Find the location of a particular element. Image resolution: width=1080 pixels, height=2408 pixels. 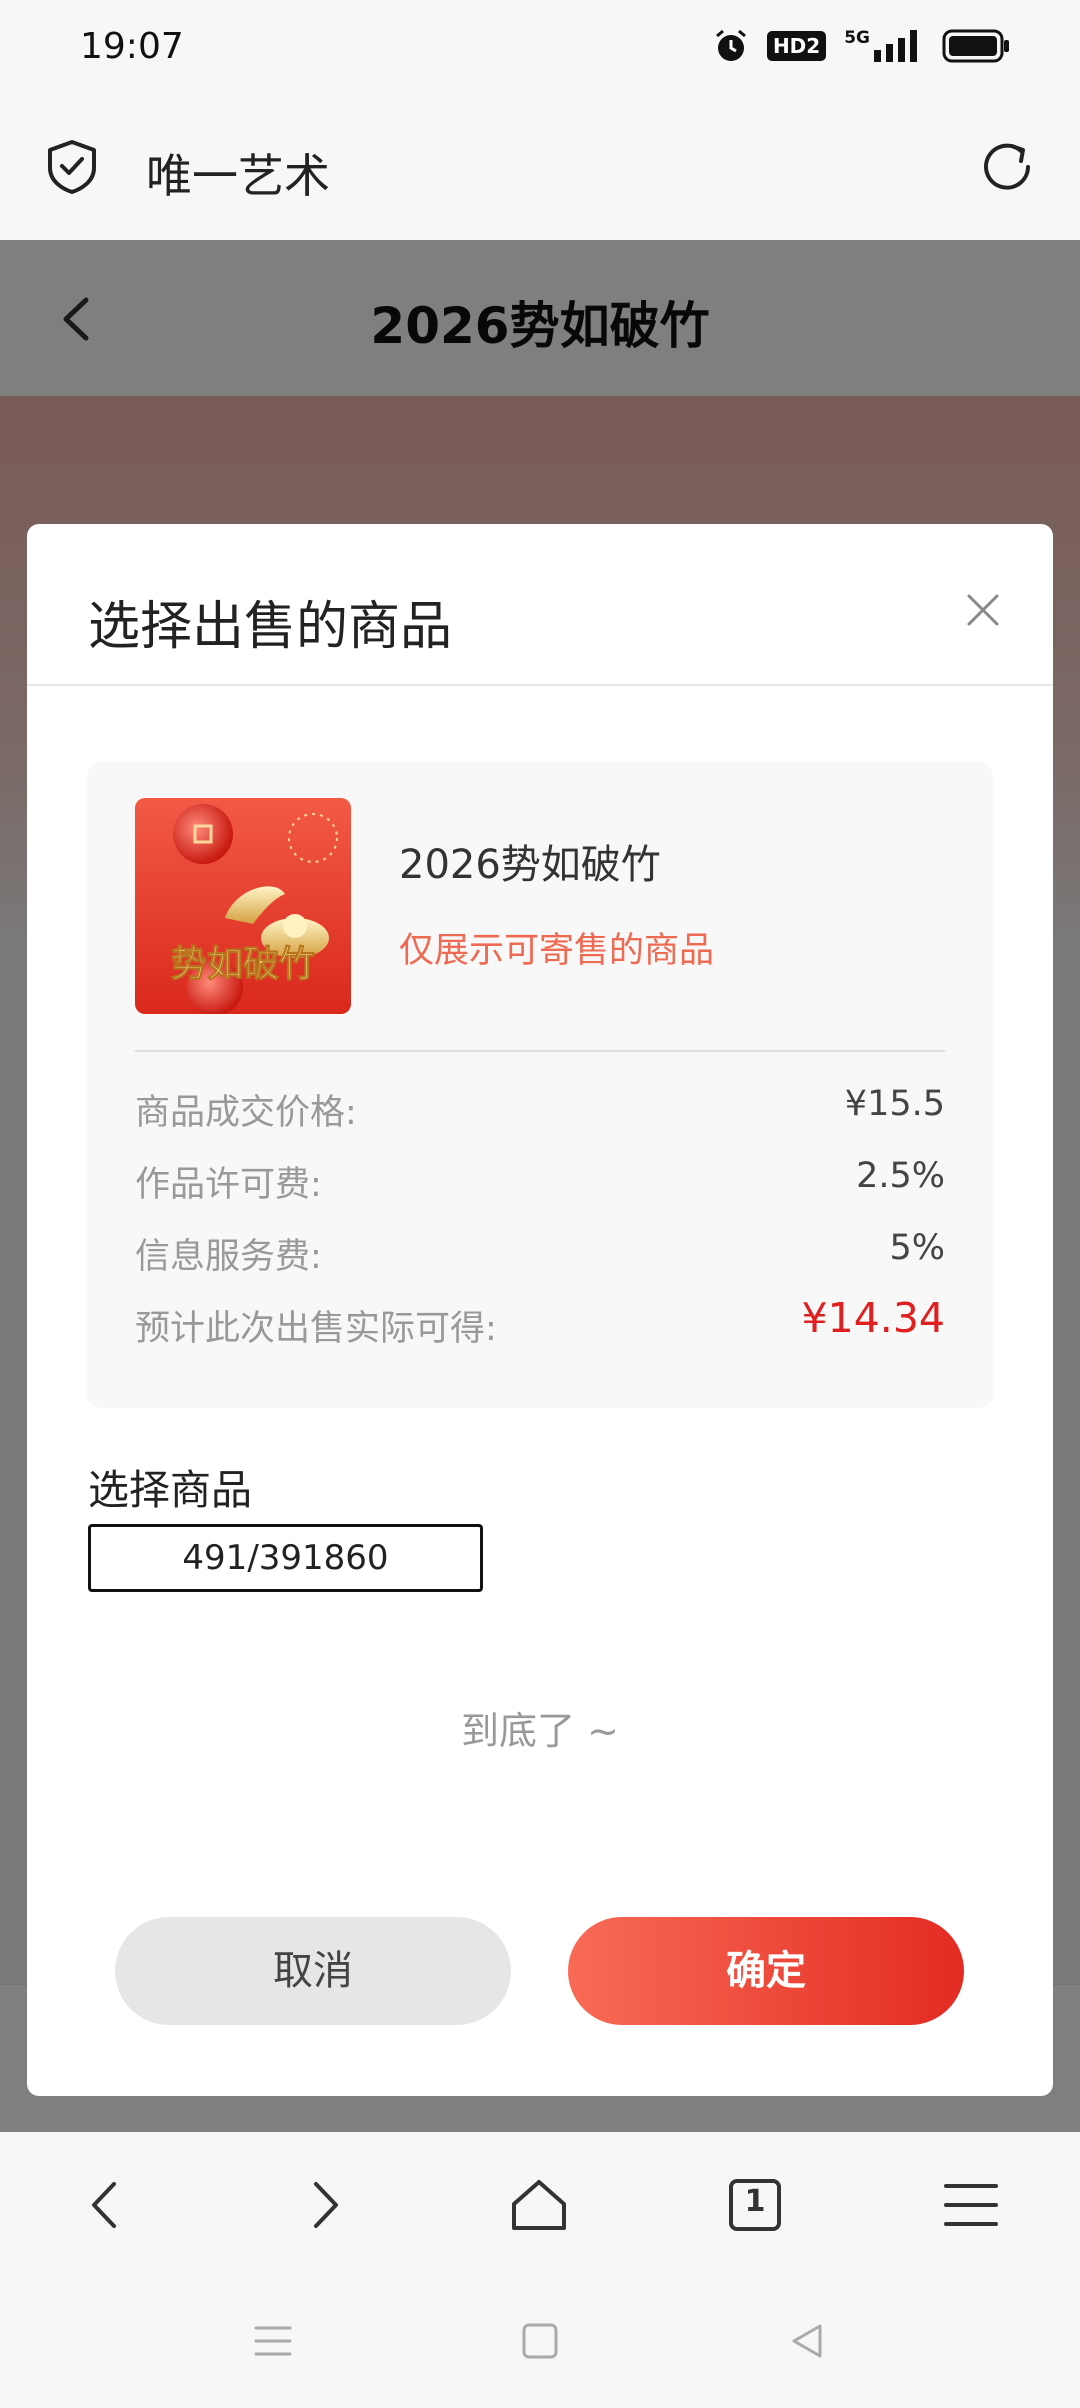

fee-row-service: 信息服务费: 5% is located at coordinates (540, 1253).